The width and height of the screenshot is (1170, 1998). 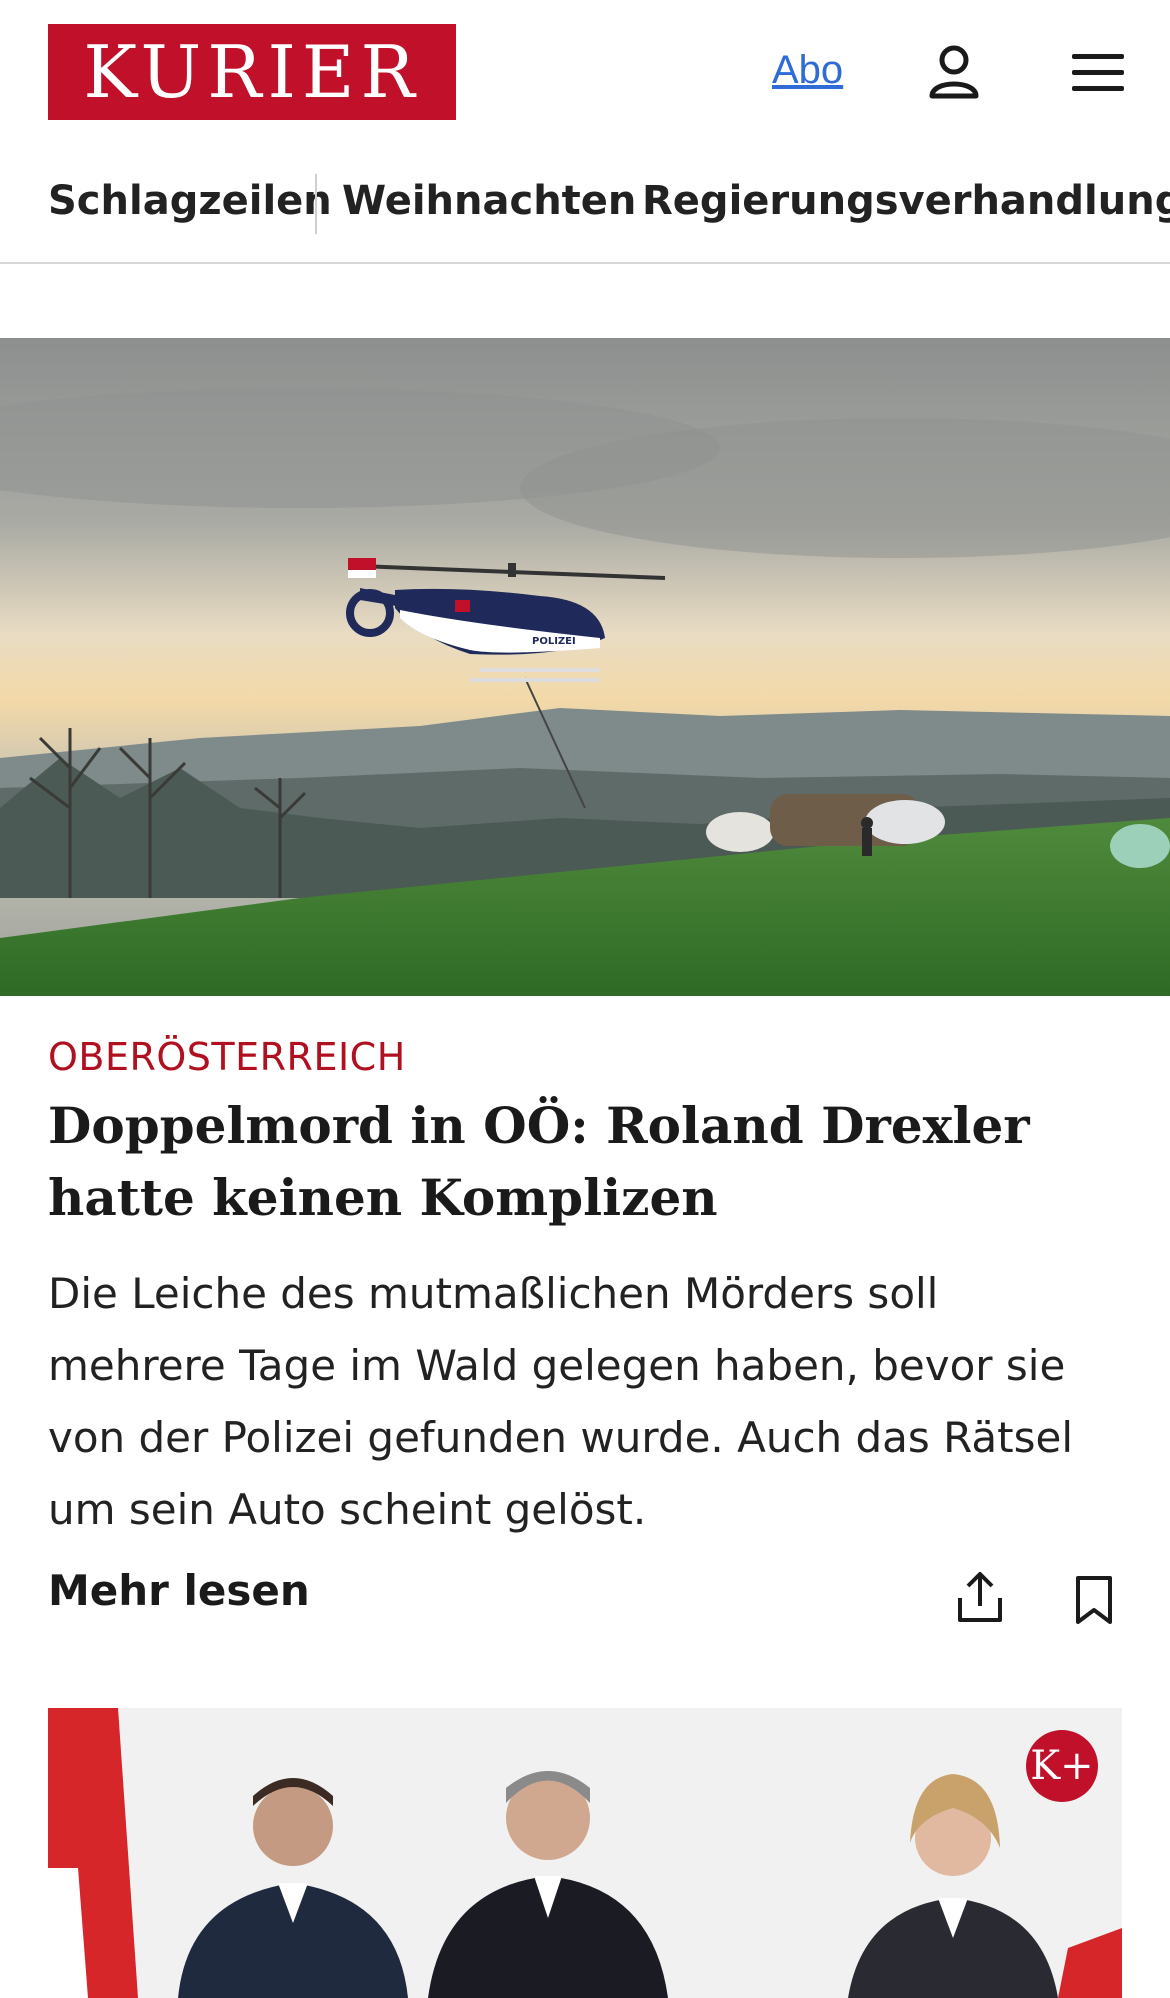 I want to click on nav-item-schlagzeilen: Schlagzeilen, so click(x=190, y=201).